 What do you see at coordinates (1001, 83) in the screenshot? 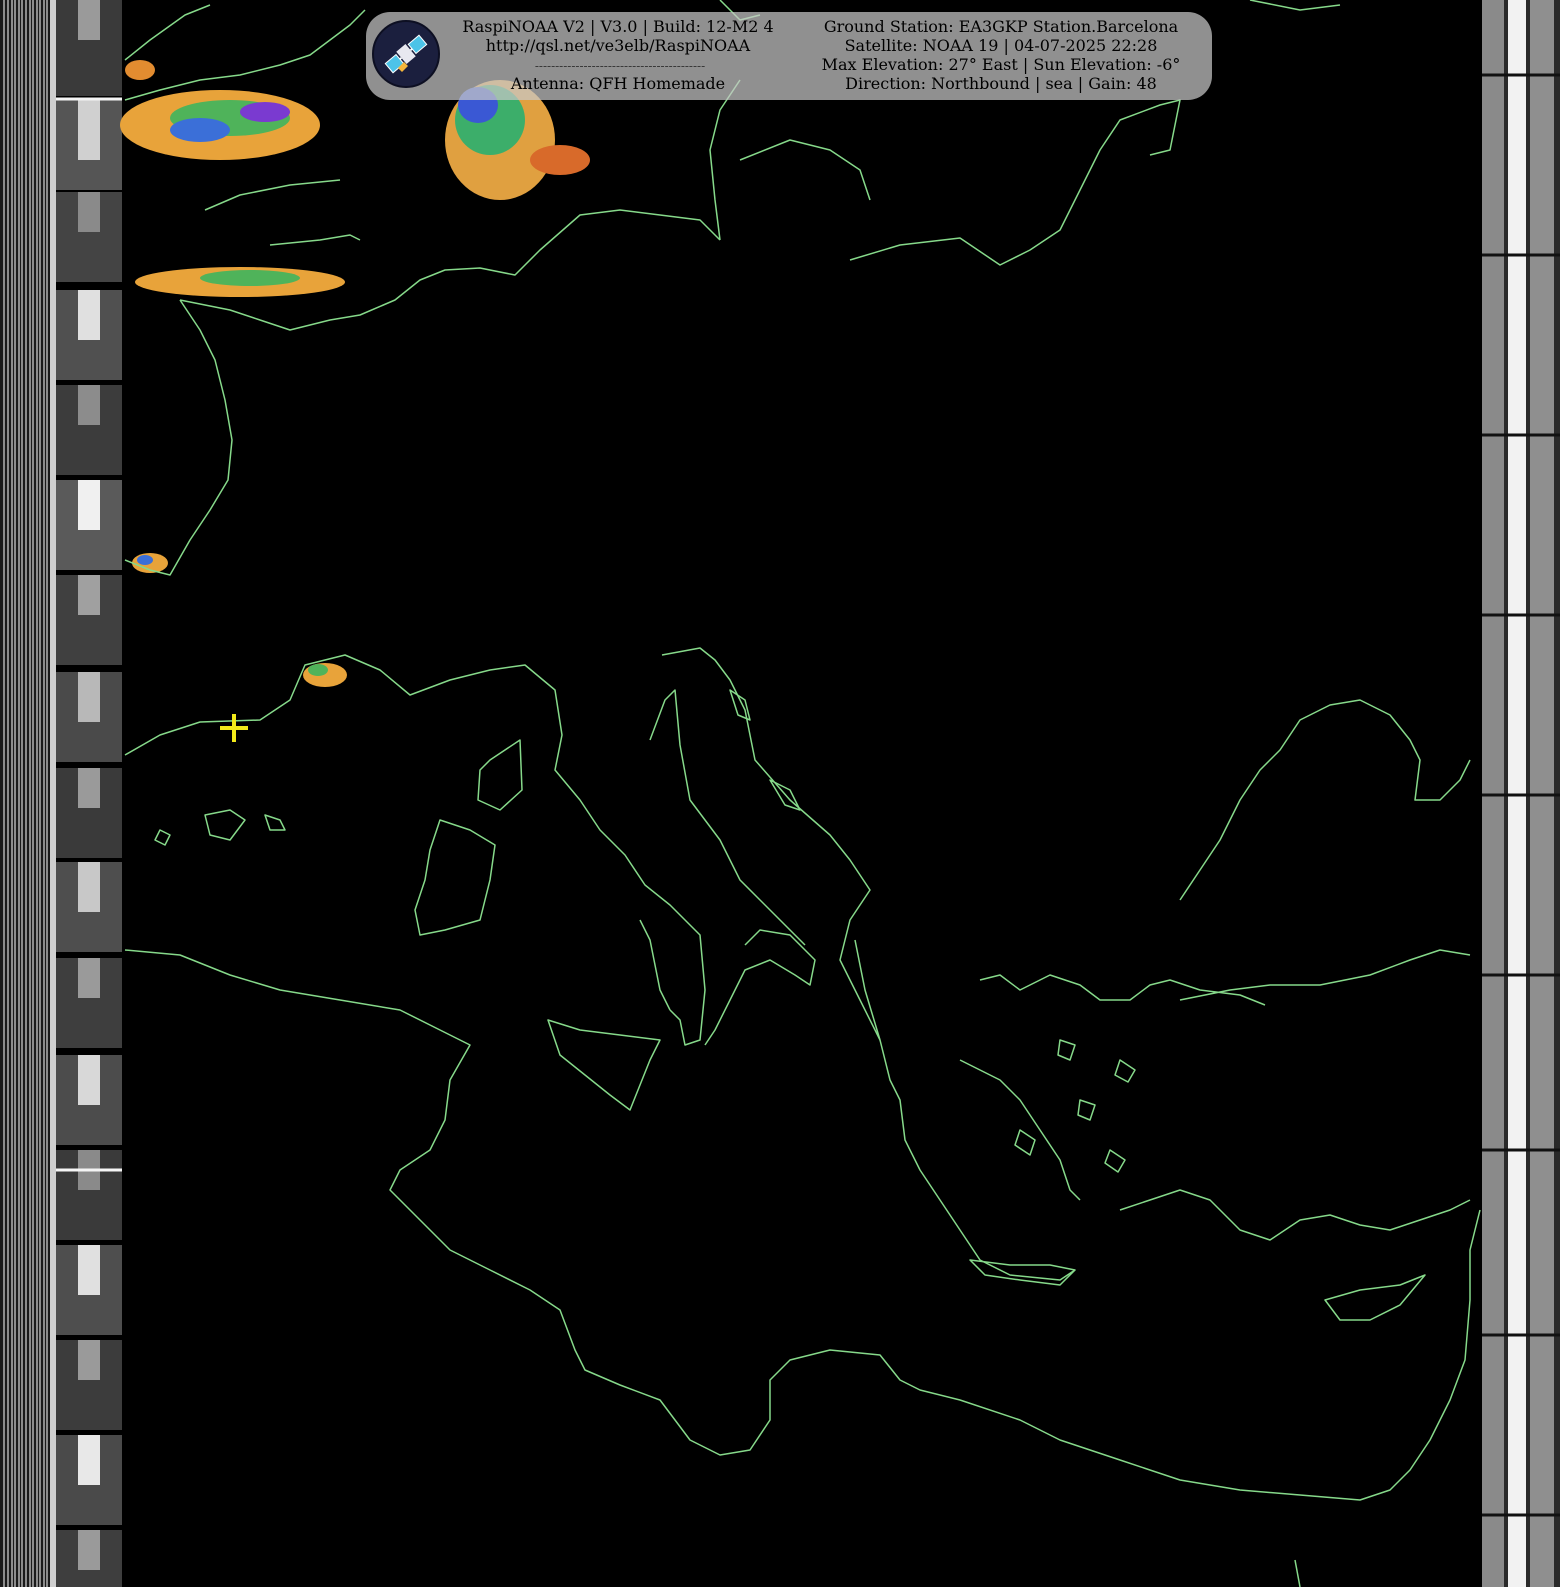
I see `direction-info: Direction: Northbound | sea | Gain: 48` at bounding box center [1001, 83].